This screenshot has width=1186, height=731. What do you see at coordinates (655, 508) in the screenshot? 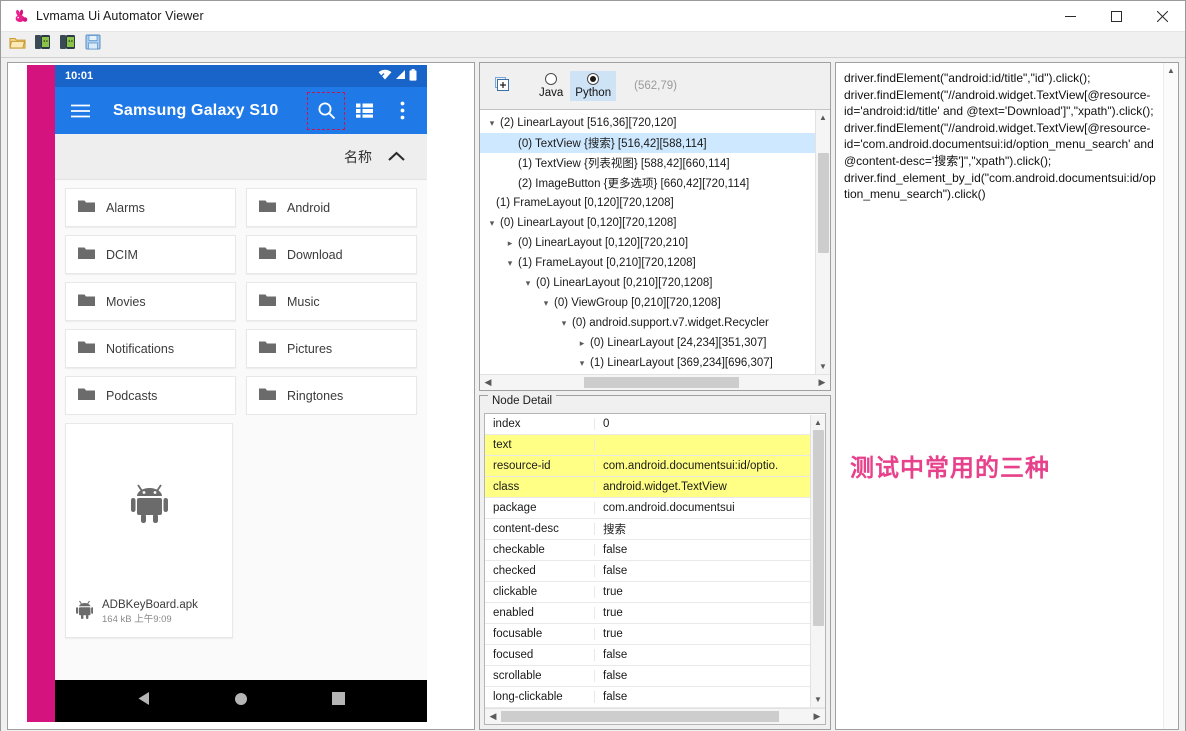
I see `table-row: package com.android.documentsui` at bounding box center [655, 508].